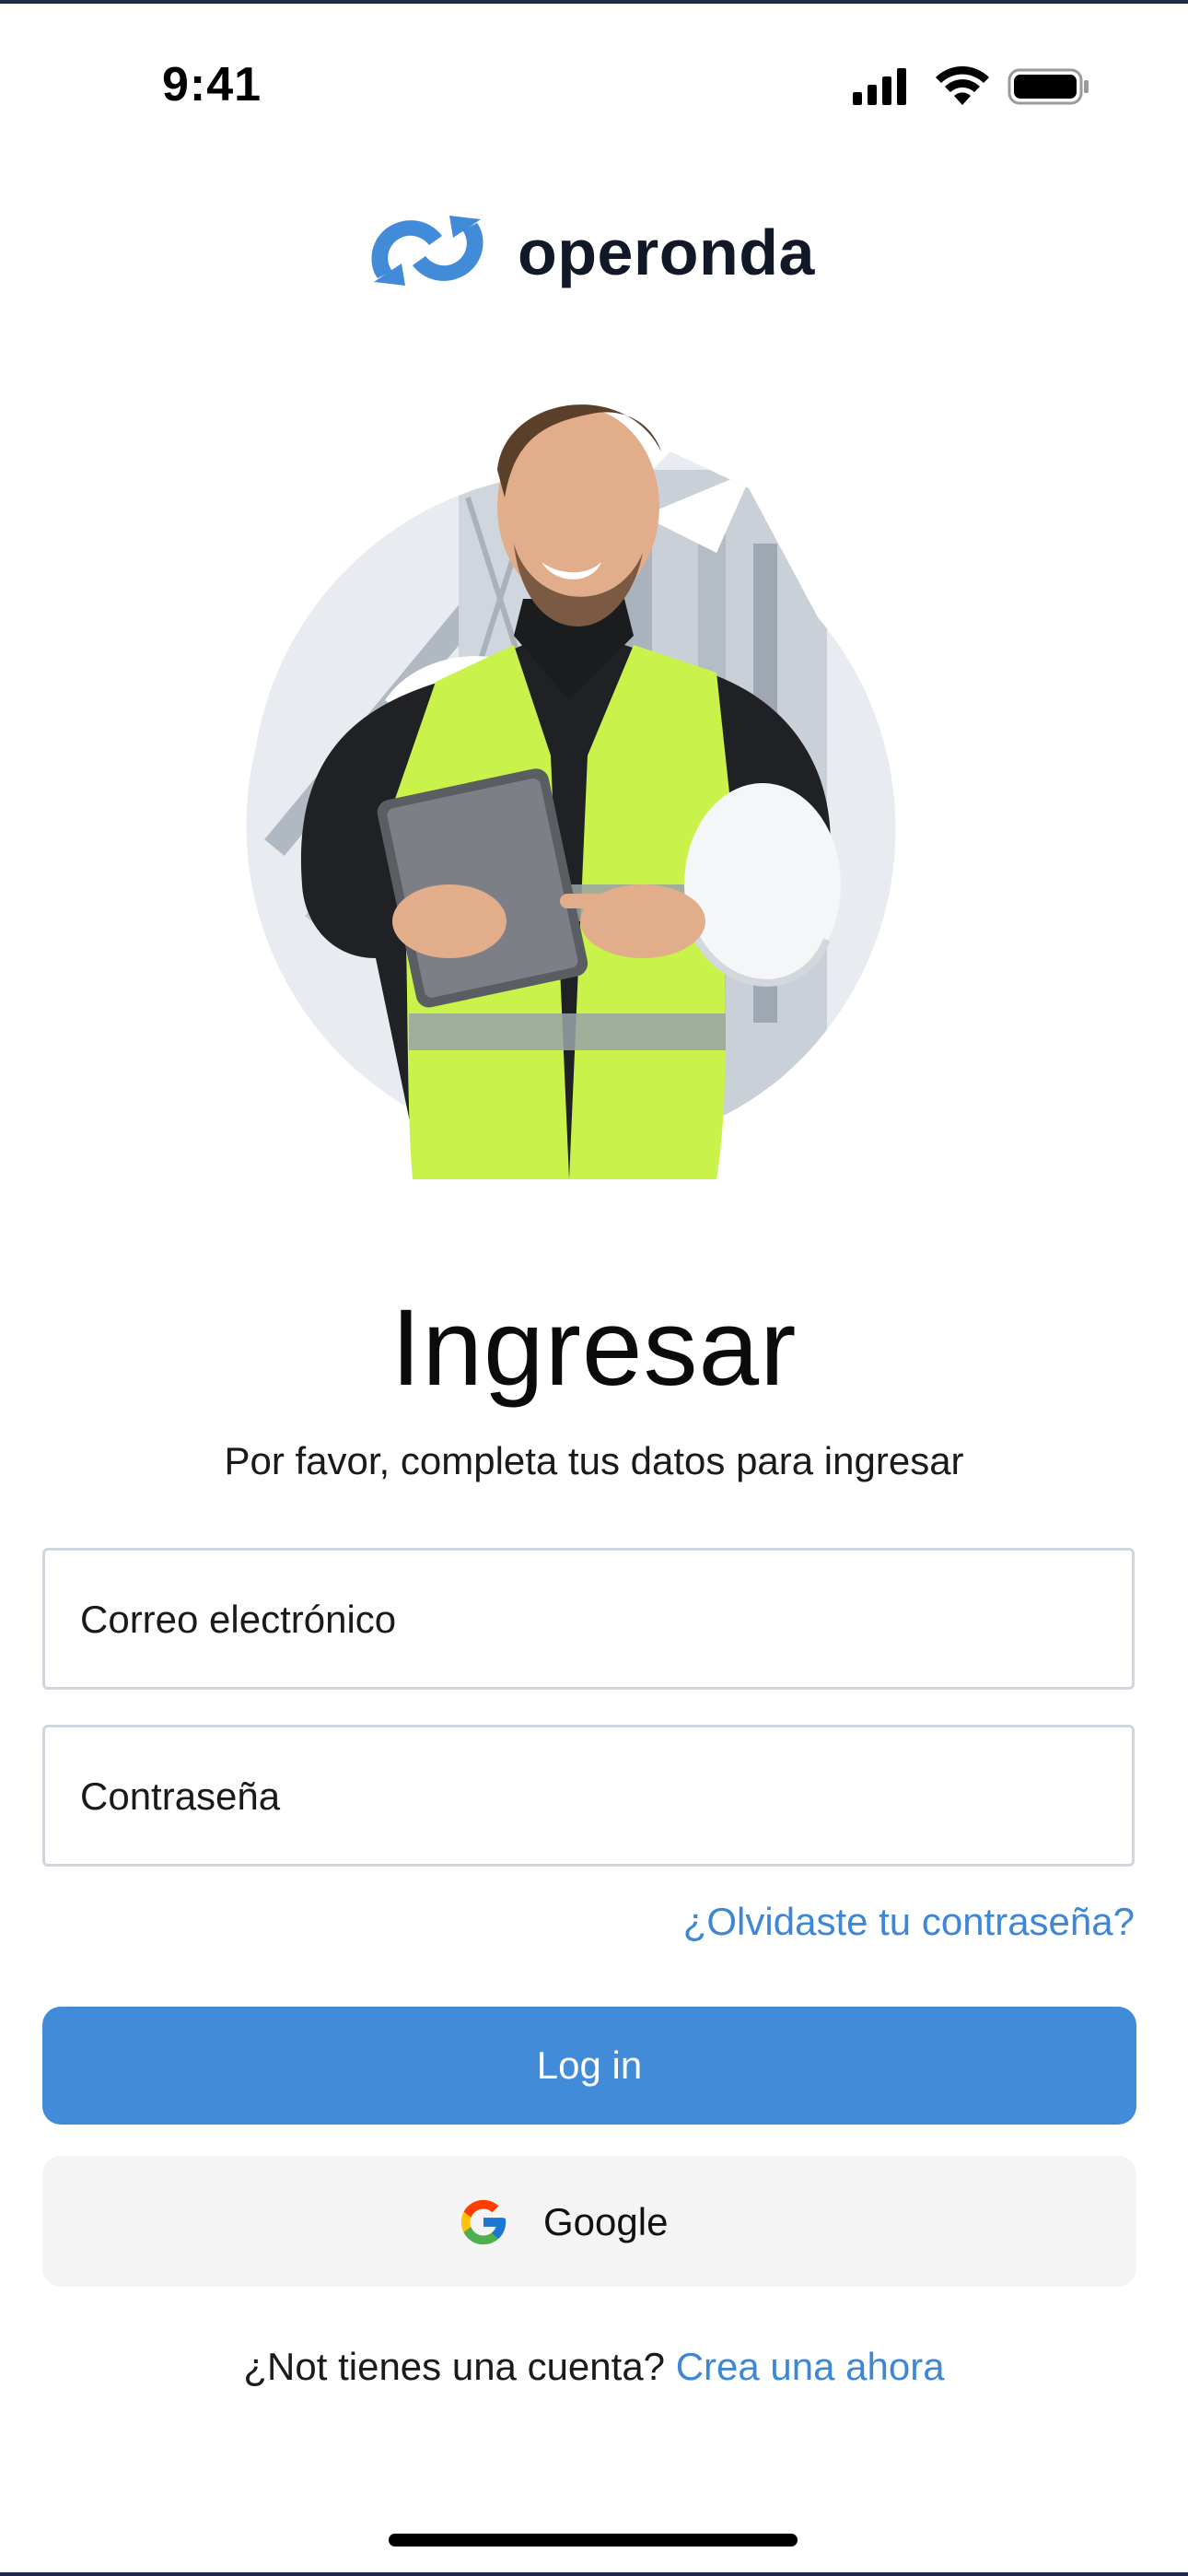  Describe the element at coordinates (1048, 86) in the screenshot. I see `battery-icon` at that location.